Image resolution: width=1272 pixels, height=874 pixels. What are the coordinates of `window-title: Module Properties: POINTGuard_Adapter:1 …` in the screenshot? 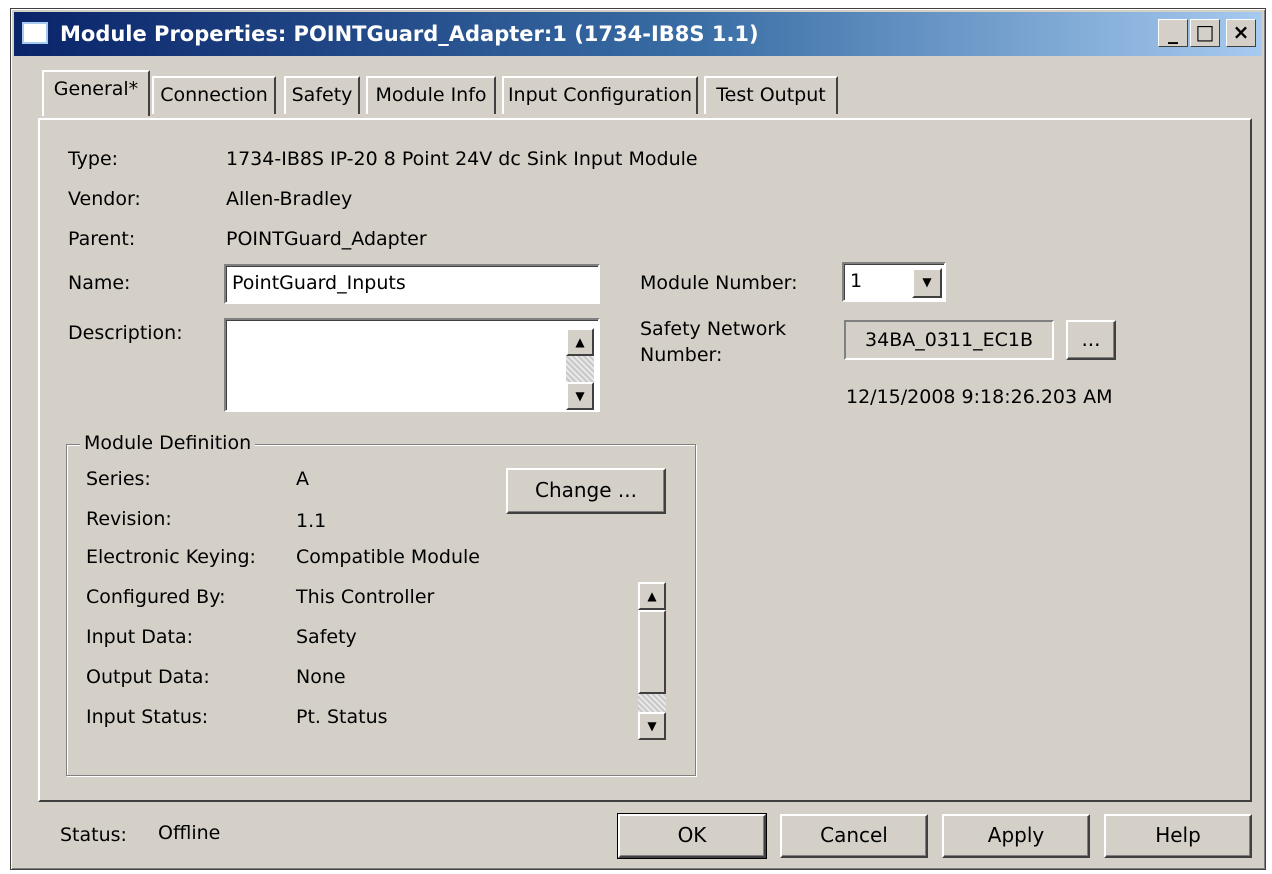 It's located at (409, 34).